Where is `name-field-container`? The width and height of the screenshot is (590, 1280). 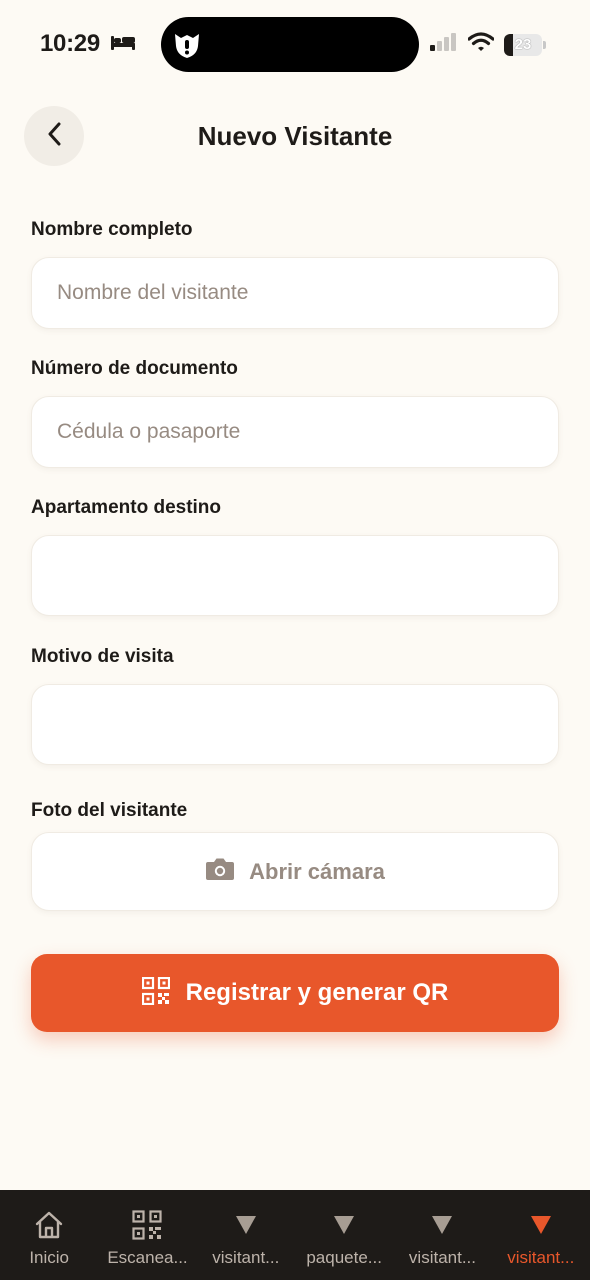
name-field-container is located at coordinates (295, 293).